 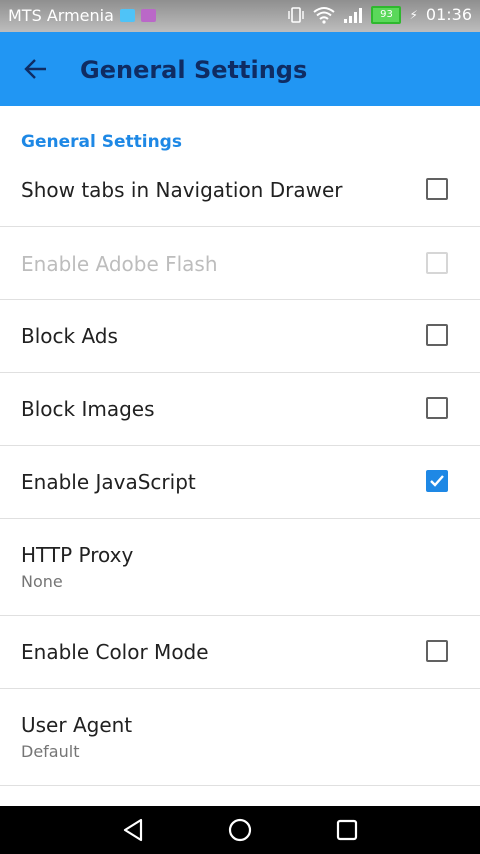 I want to click on setting-summary: Default, so click(x=50, y=751).